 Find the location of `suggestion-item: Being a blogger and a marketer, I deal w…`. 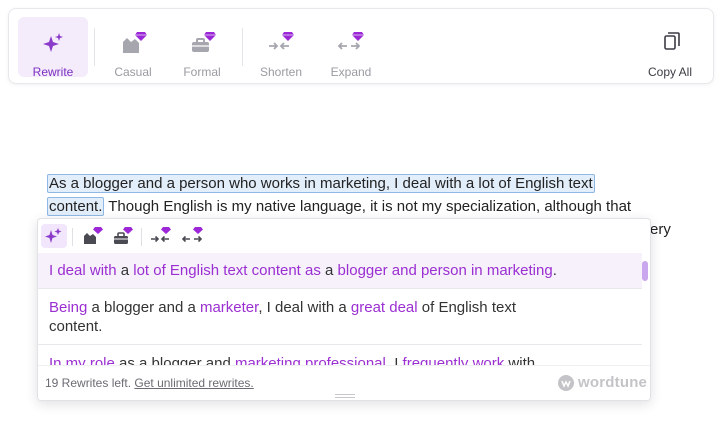

suggestion-item: Being a blogger and a marketer, I deal w… is located at coordinates (340, 317).